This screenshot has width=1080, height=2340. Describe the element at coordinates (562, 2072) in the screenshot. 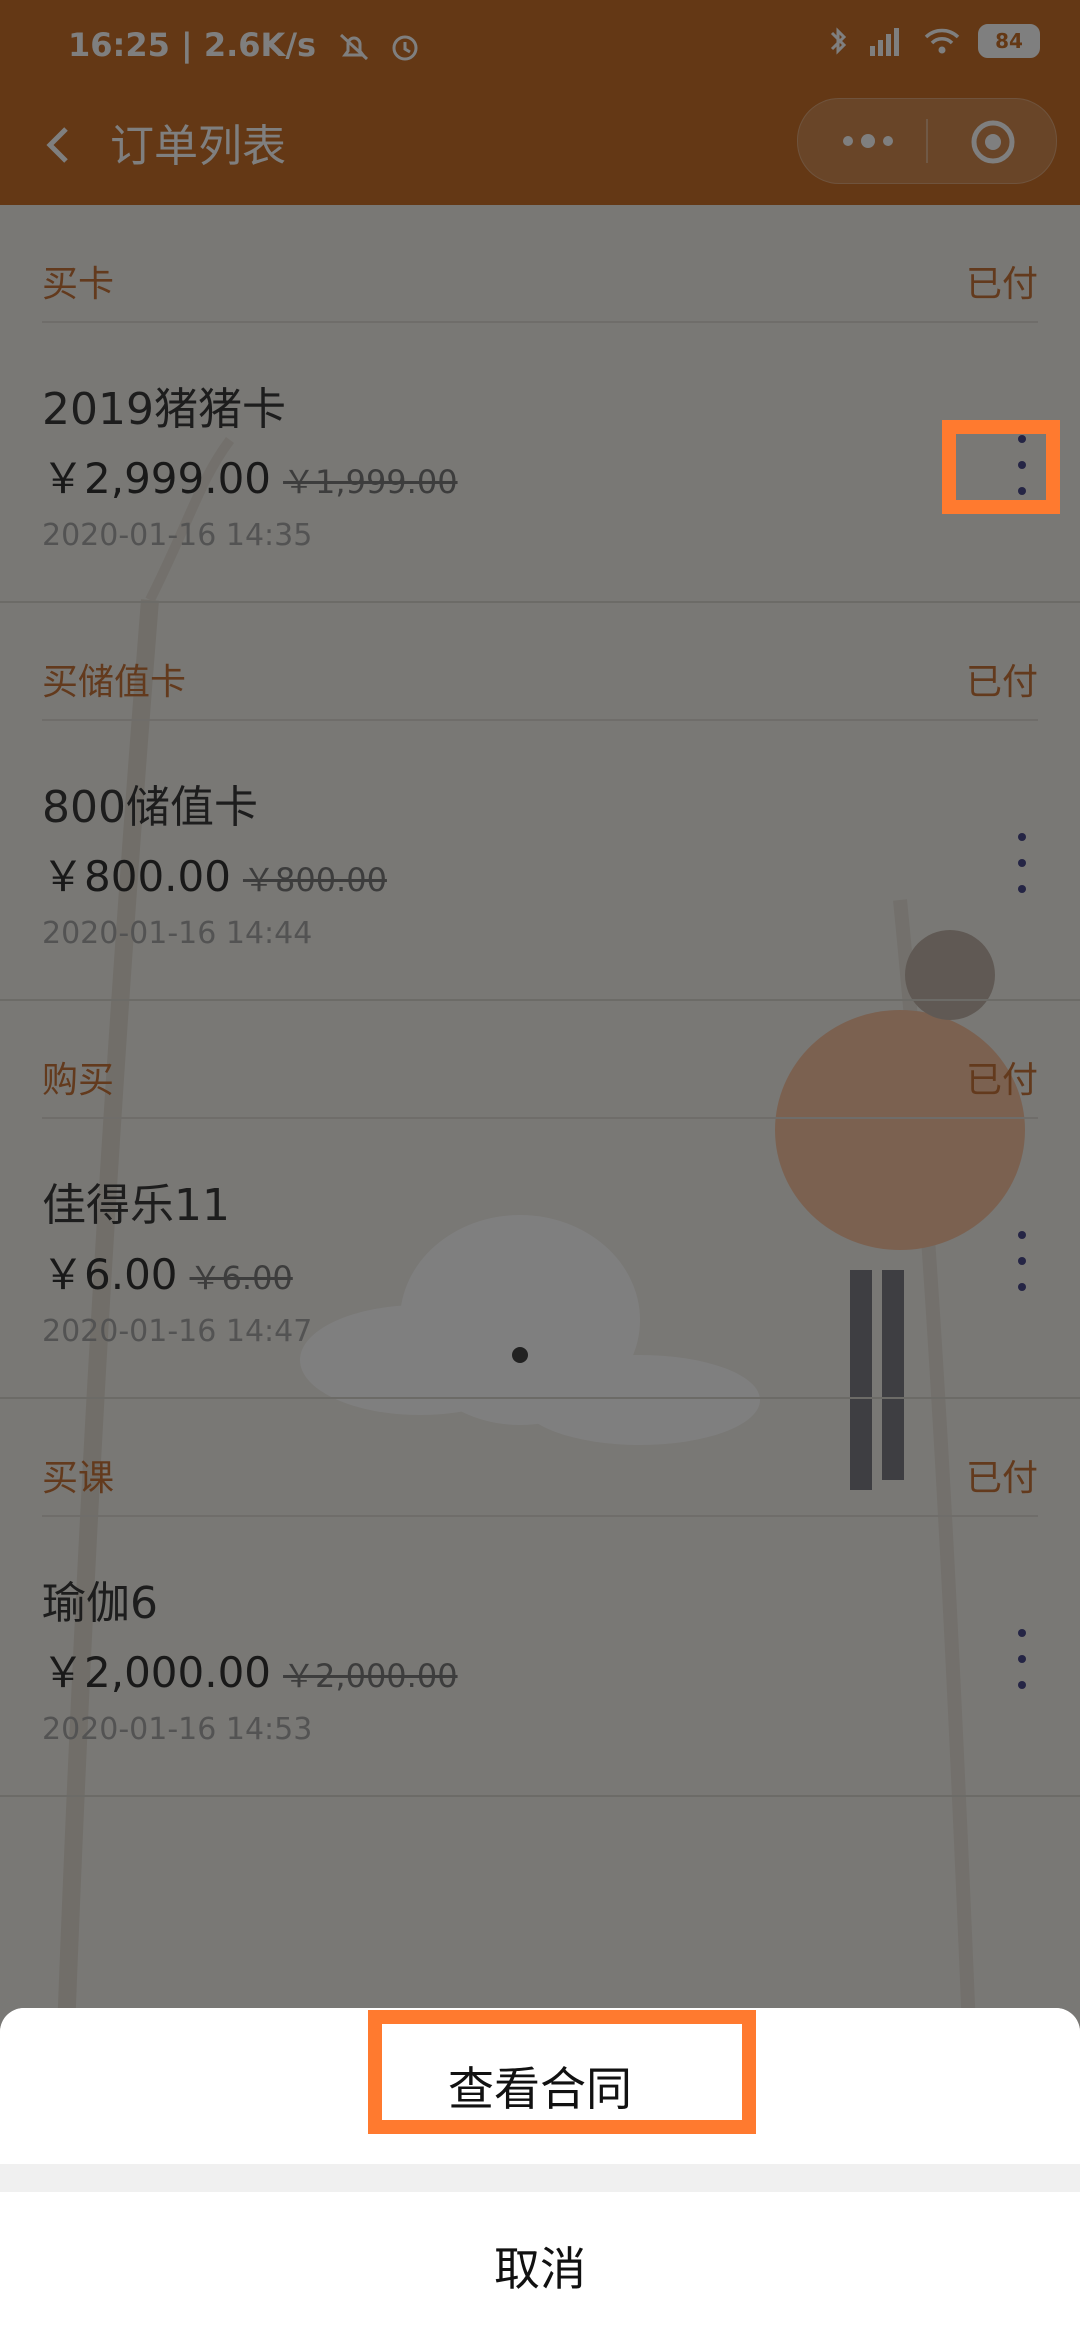

I see `highlight-view-contract` at that location.